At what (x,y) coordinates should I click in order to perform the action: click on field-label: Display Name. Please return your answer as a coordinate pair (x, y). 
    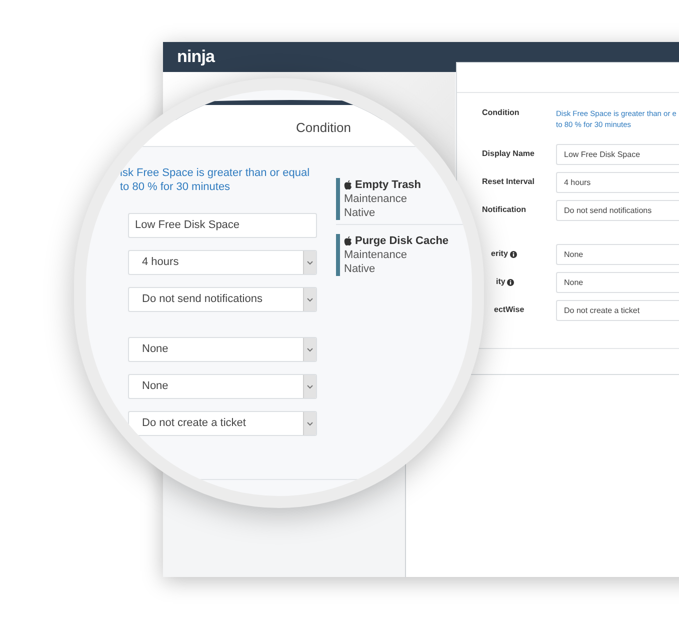
    Looking at the image, I should click on (508, 154).